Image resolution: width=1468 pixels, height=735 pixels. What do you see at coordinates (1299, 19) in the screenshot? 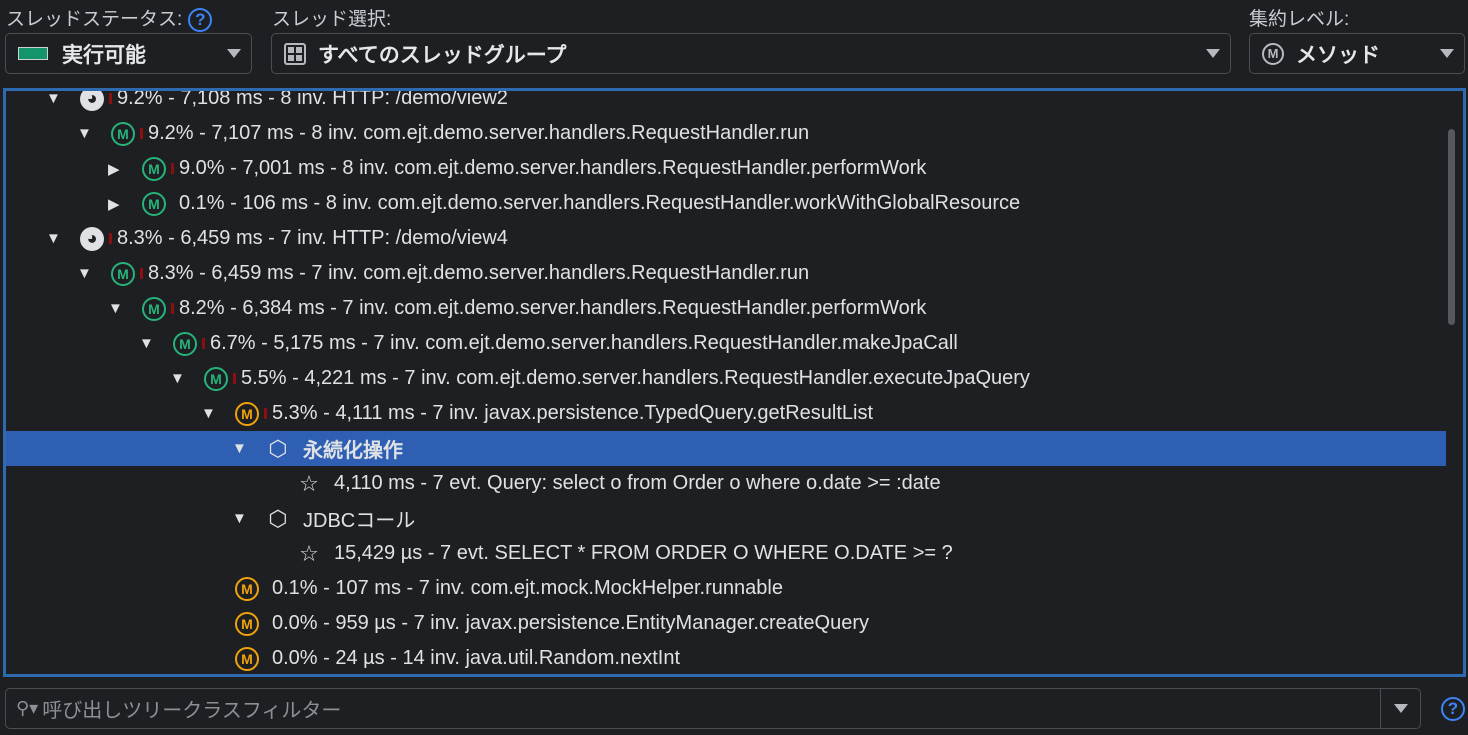
I see `aggregation-label: 集約レベル:` at bounding box center [1299, 19].